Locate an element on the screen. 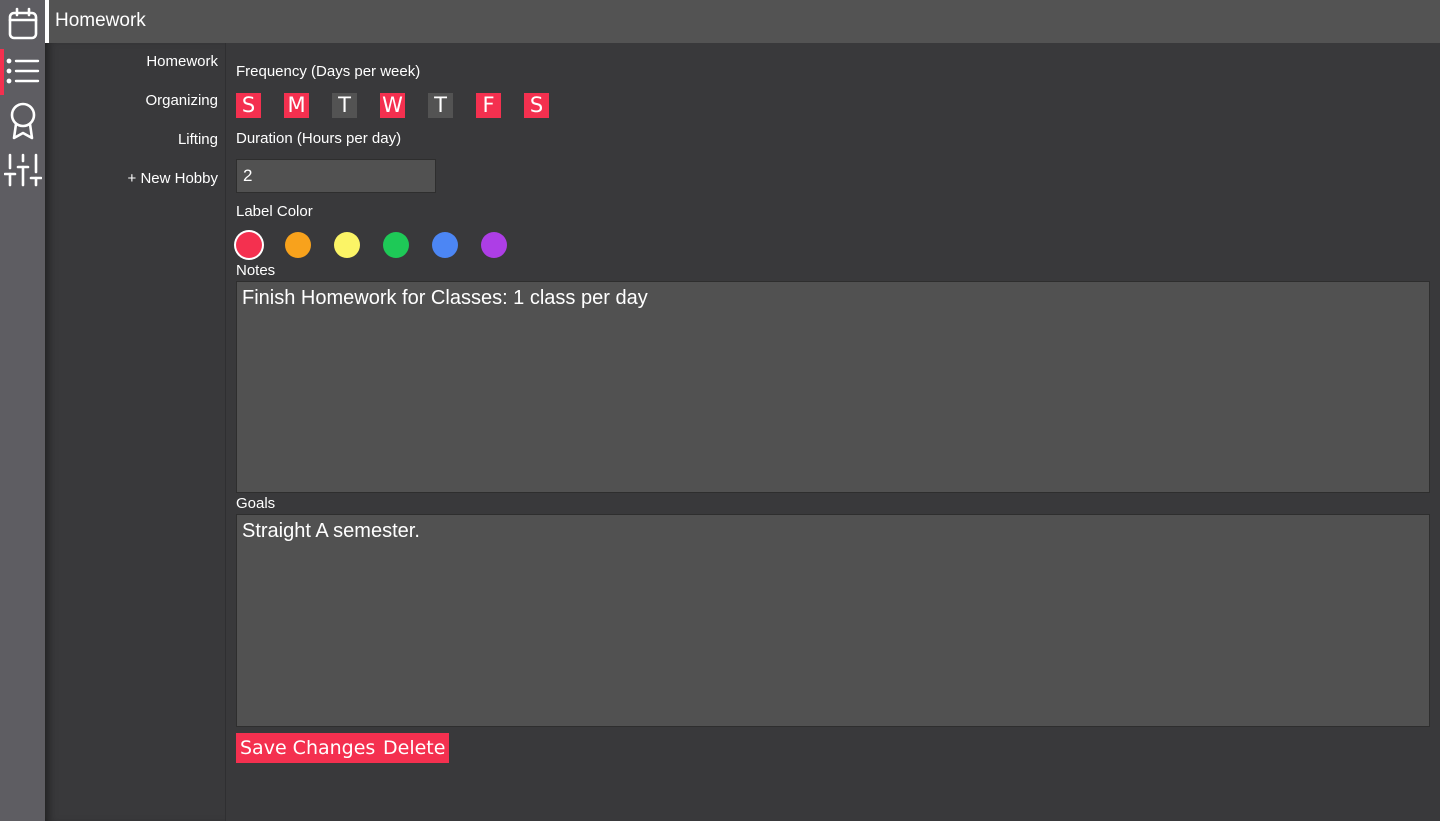 Image resolution: width=1440 pixels, height=821 pixels. list-icon is located at coordinates (22, 71).